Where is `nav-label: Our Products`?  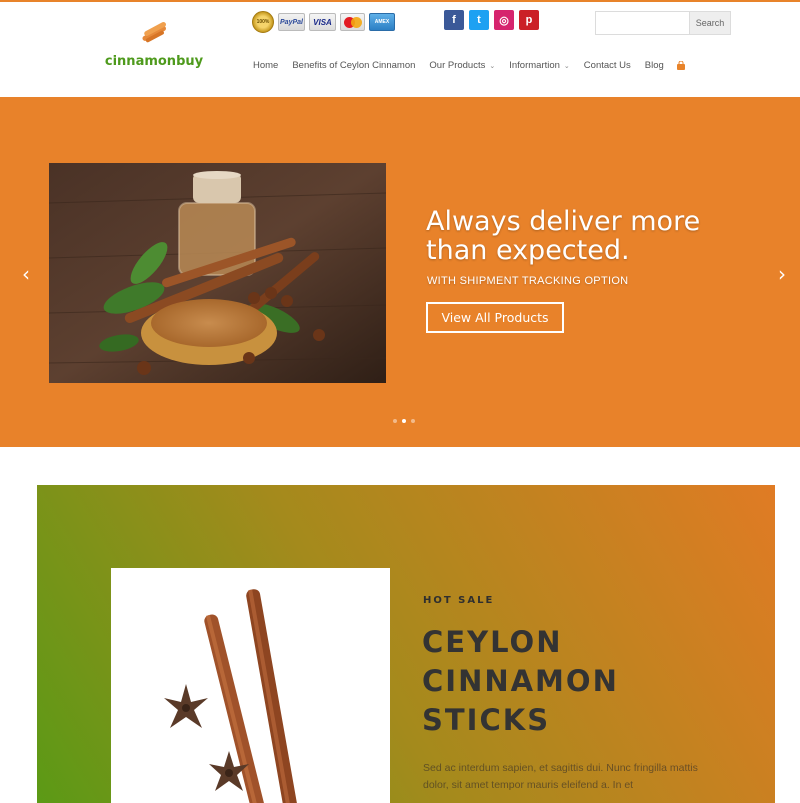 nav-label: Our Products is located at coordinates (457, 65).